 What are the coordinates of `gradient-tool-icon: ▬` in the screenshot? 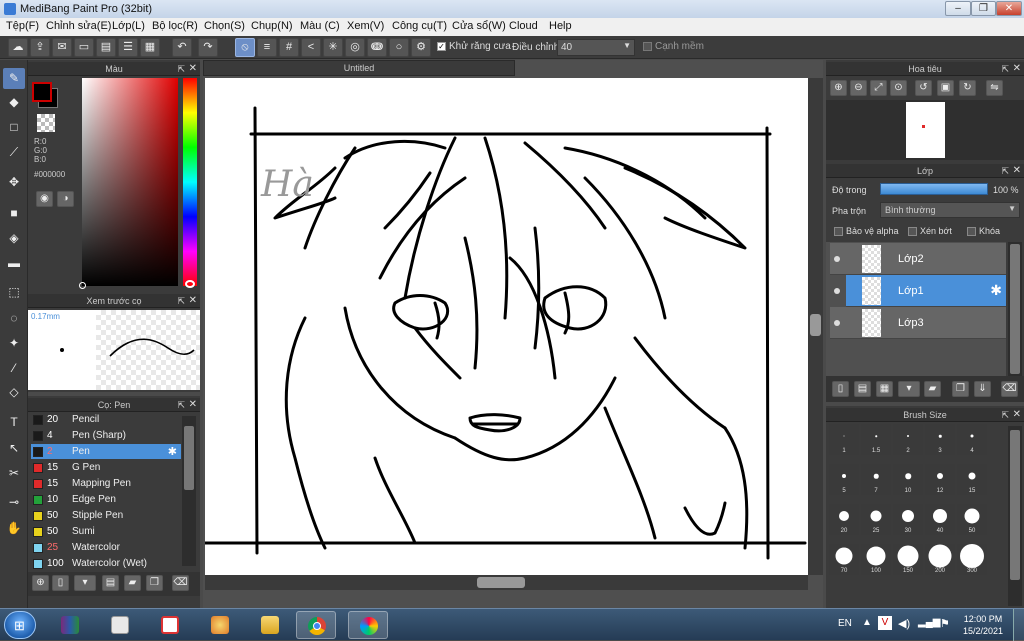 It's located at (14, 263).